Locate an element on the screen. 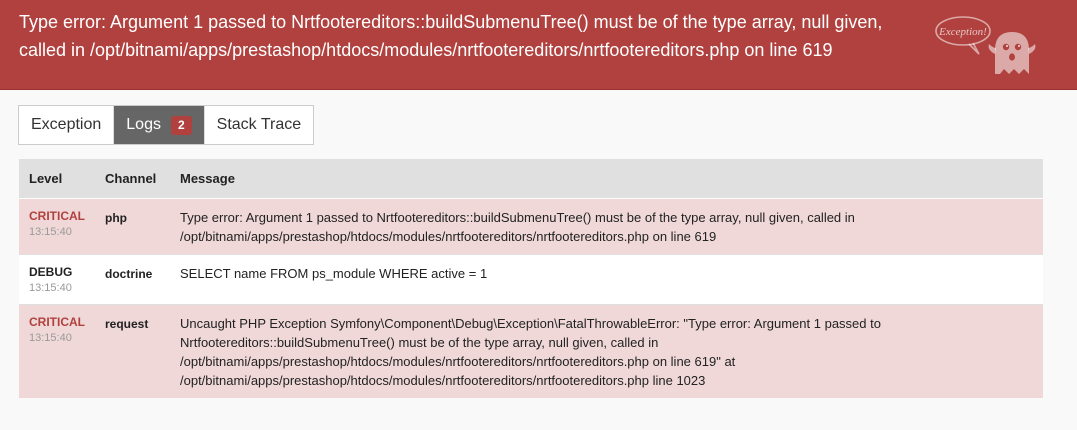 The image size is (1077, 430). tab-logs: Logs 2 is located at coordinates (158, 125).